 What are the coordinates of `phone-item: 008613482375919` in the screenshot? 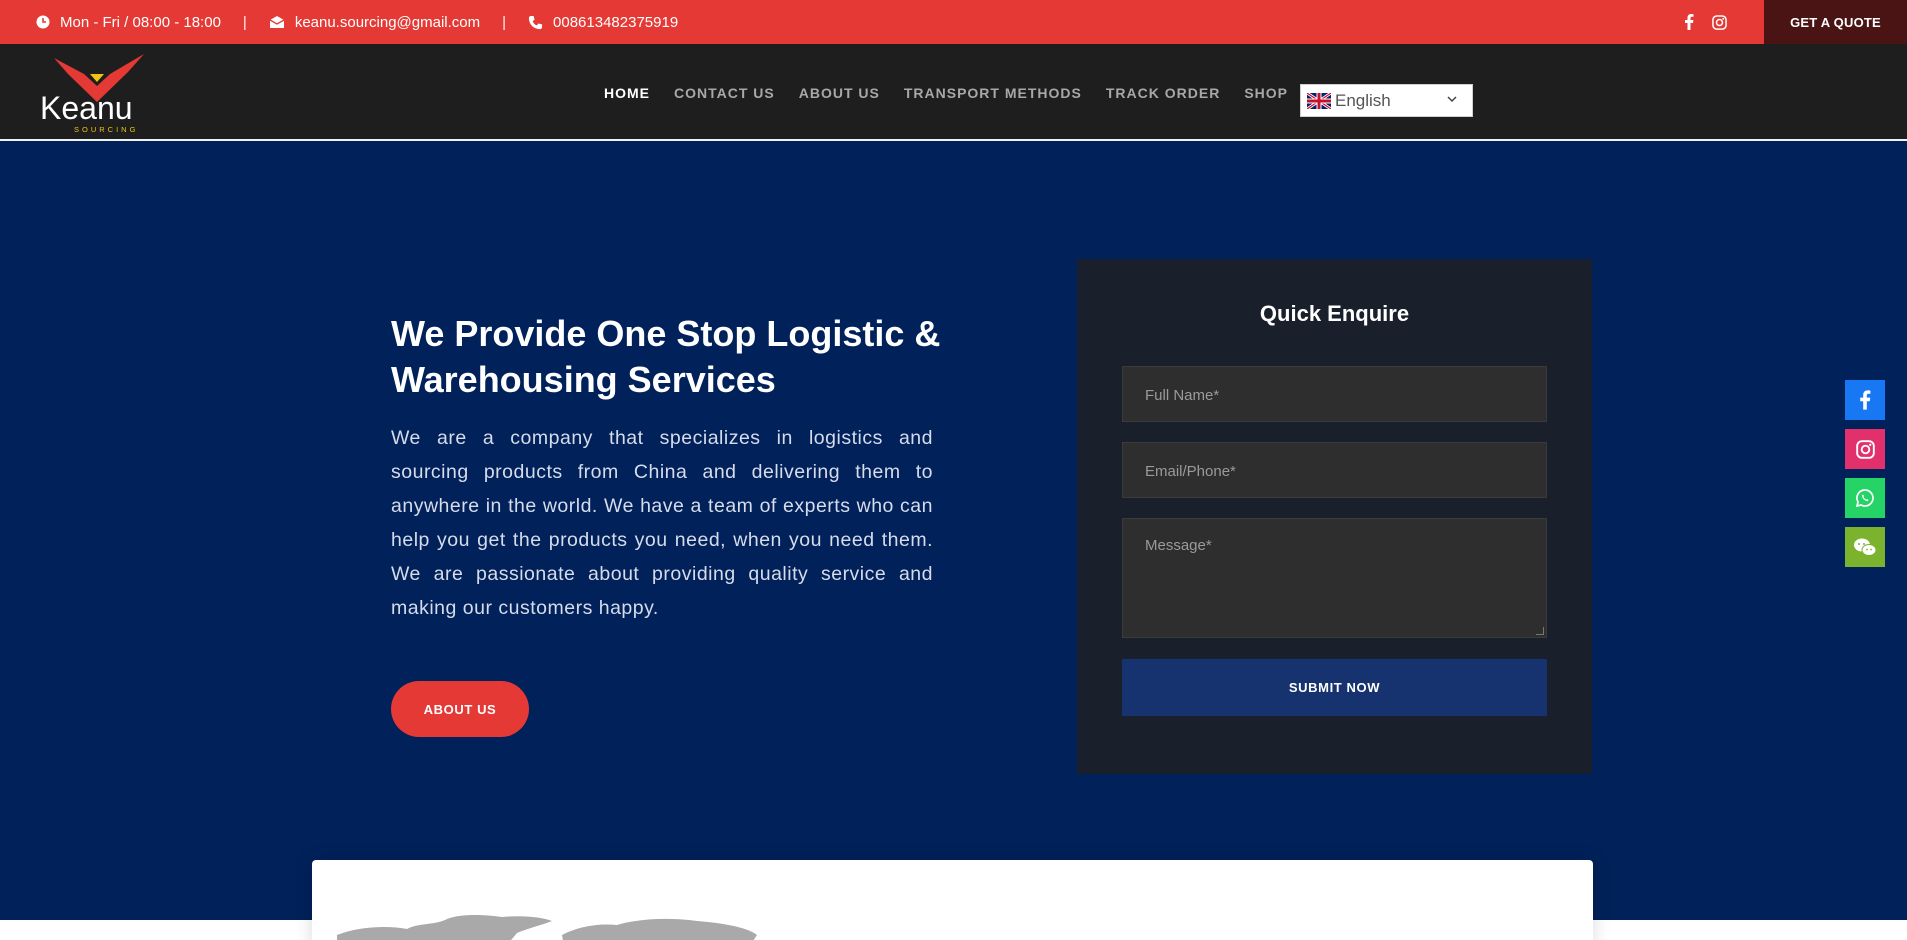 It's located at (603, 22).